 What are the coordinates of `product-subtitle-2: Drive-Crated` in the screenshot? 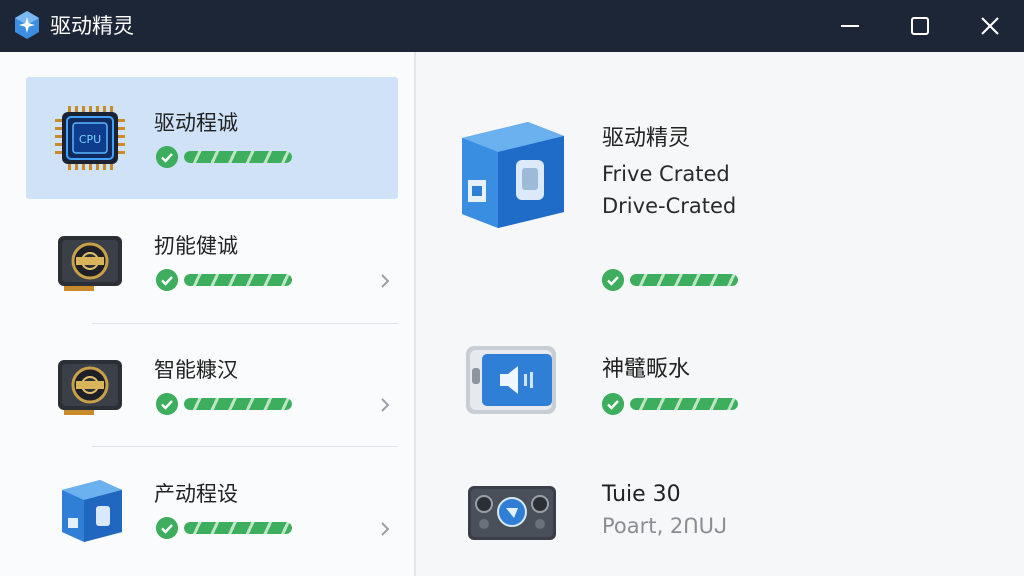 It's located at (669, 206).